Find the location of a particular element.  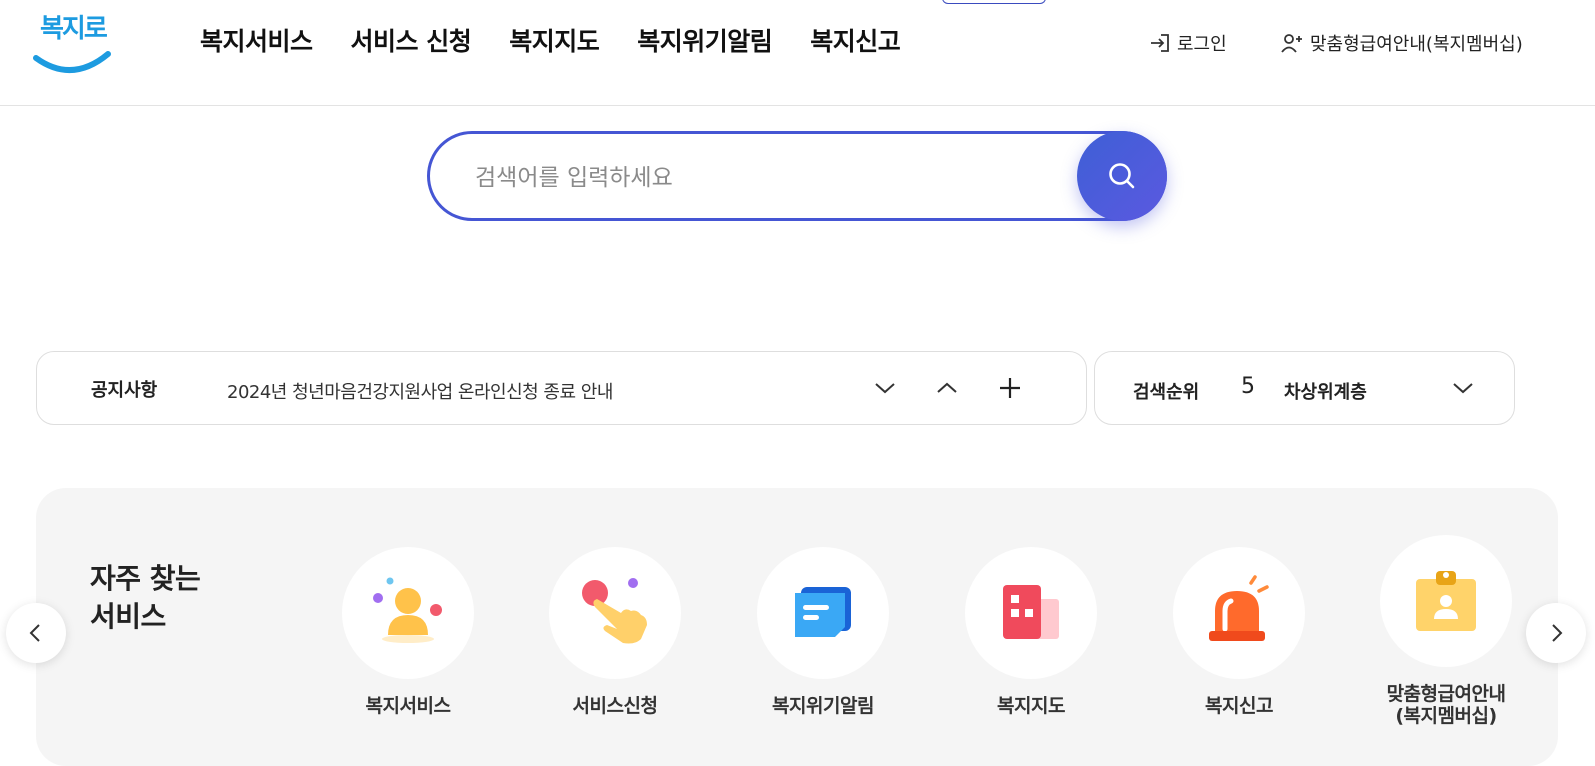

search-input is located at coordinates (765, 178).